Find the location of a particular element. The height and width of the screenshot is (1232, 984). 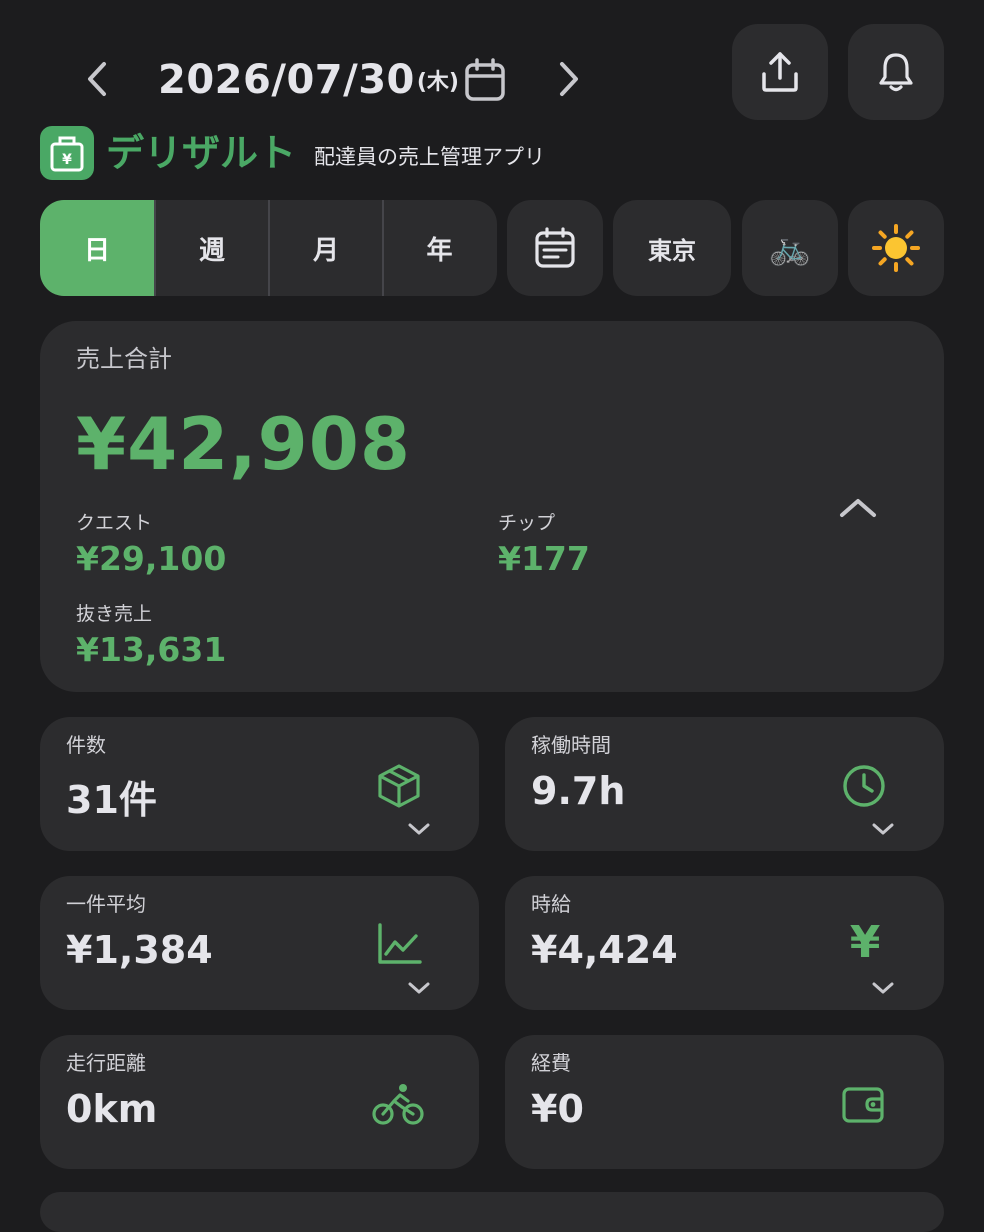

tip-value: ¥177 is located at coordinates (544, 558).